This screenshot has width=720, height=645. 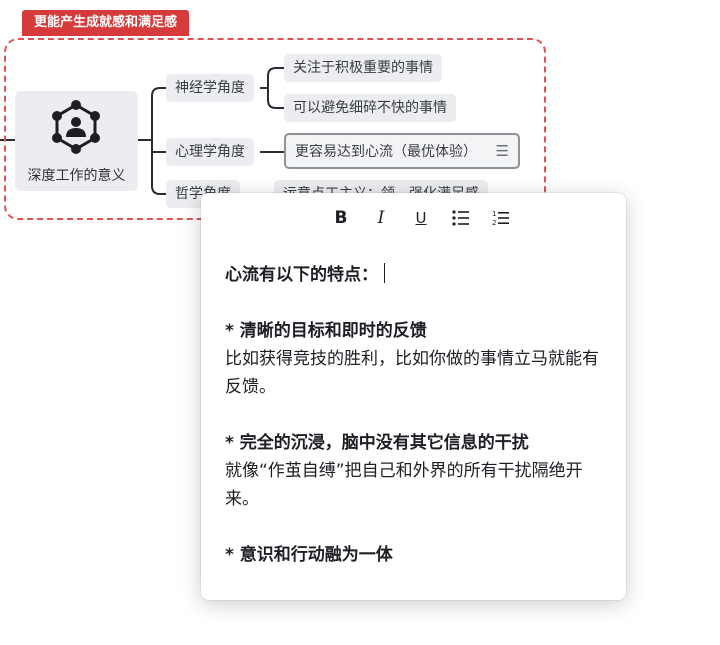 I want to click on italic-button: I, so click(x=381, y=218).